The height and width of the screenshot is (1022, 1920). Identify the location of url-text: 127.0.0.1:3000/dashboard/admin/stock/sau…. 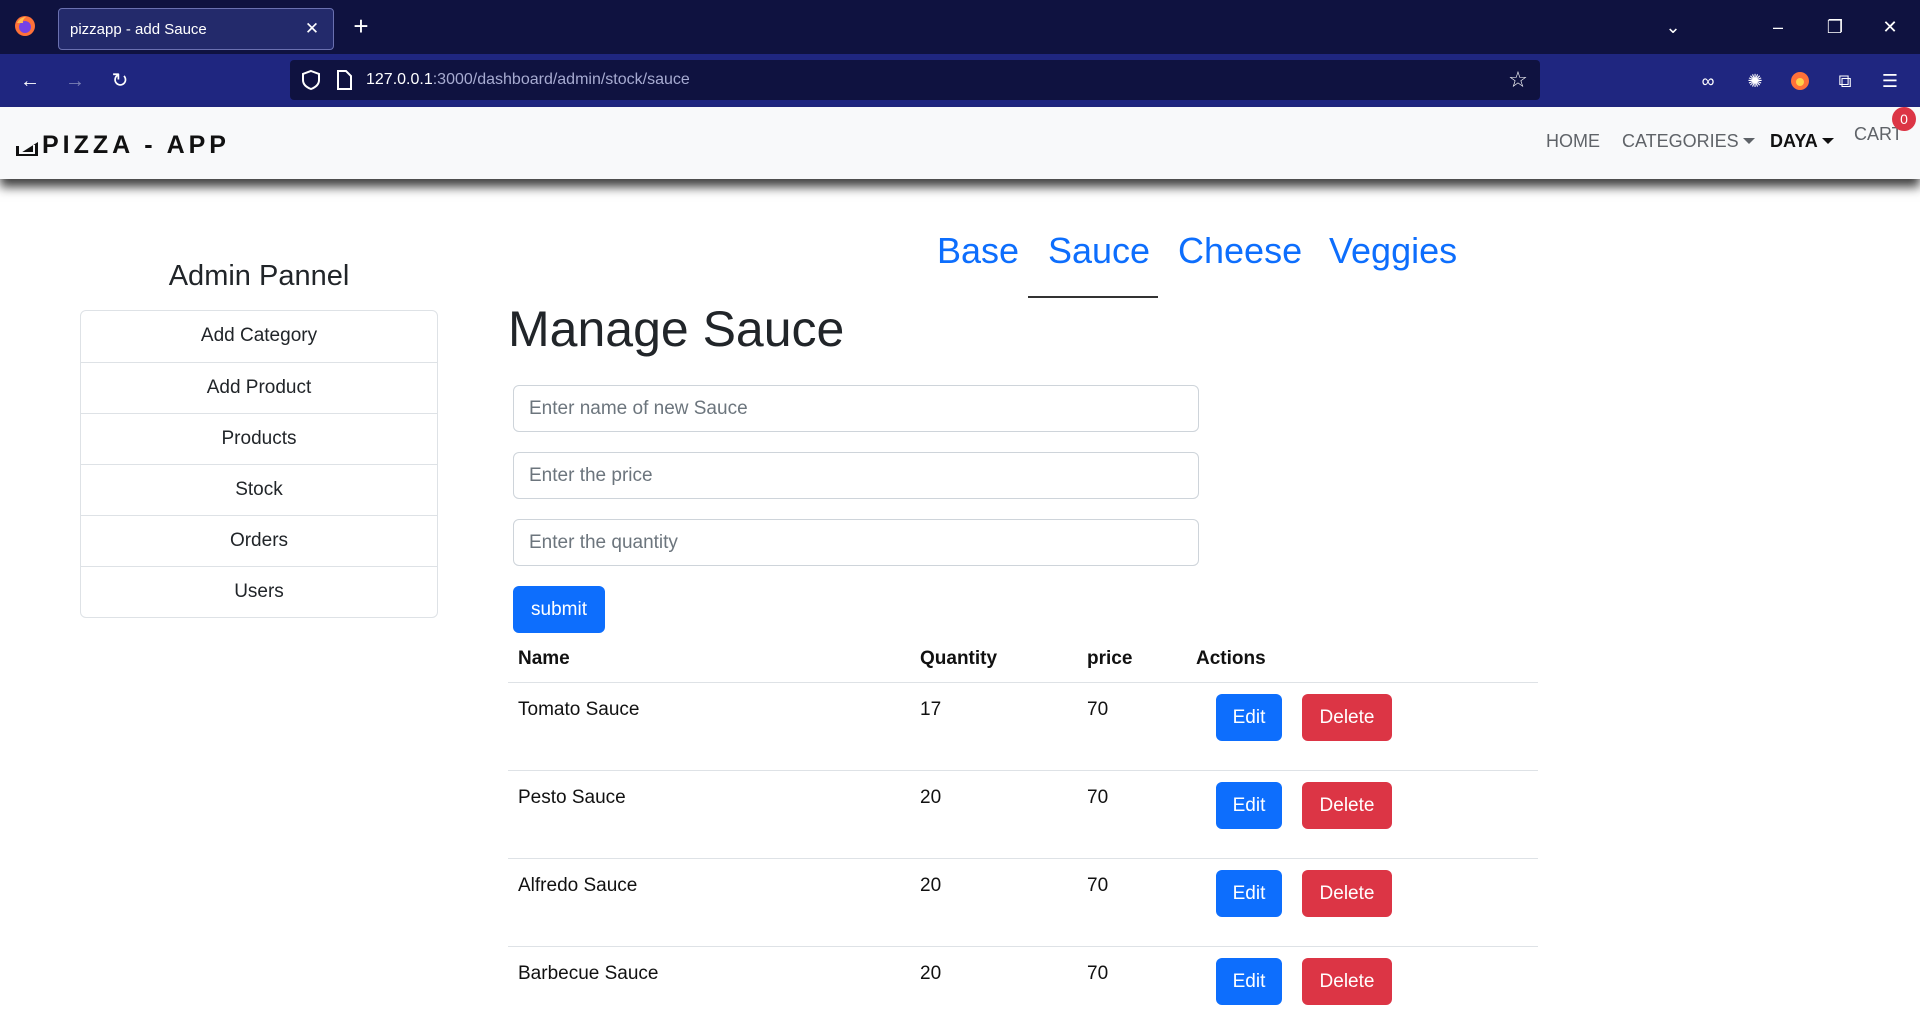
(528, 80).